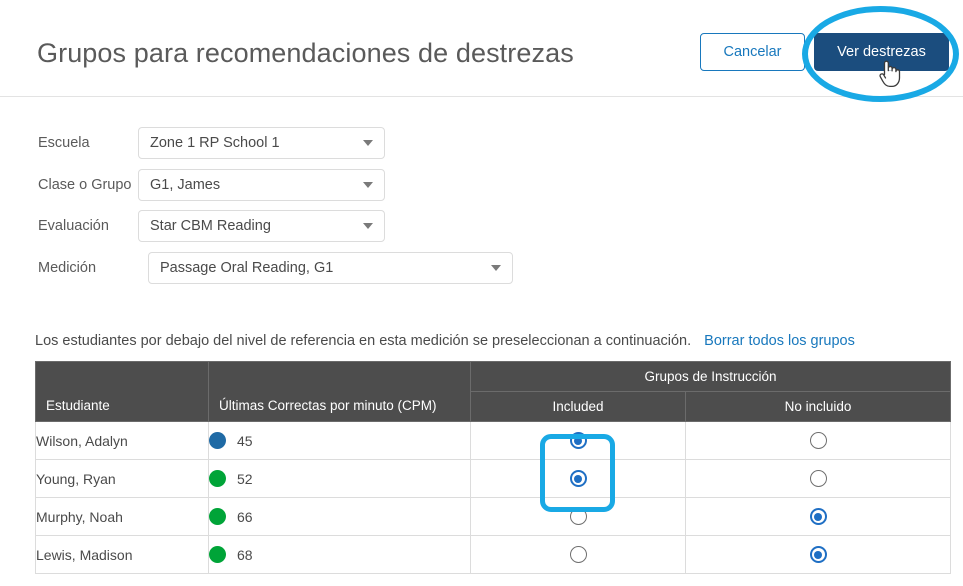 The width and height of the screenshot is (963, 586). Describe the element at coordinates (818, 406) in the screenshot. I see `col-header-not-included: No incluido` at that location.